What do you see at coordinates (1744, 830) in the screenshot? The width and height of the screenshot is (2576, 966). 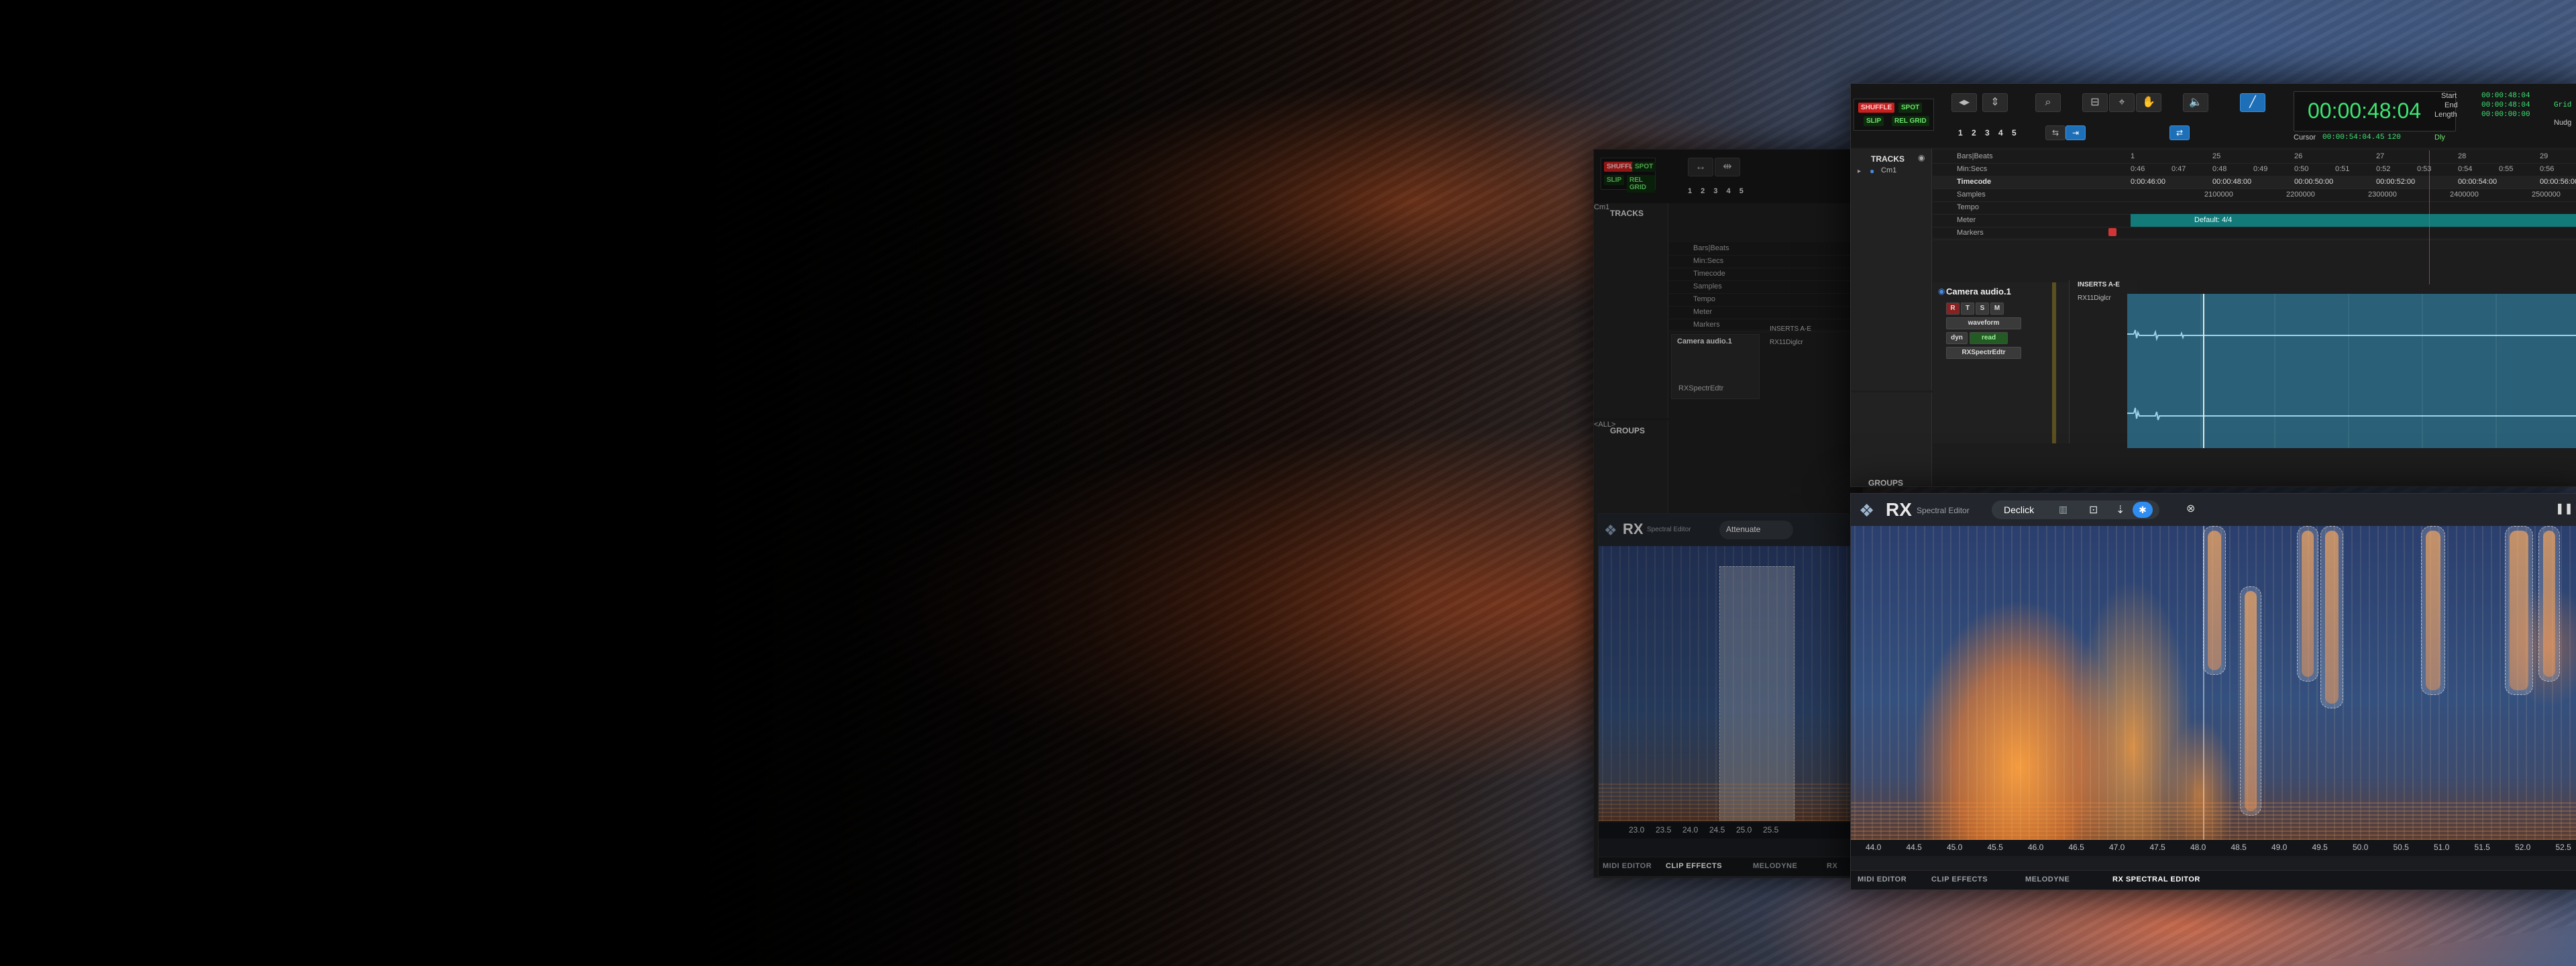 I see `time-axis-label: 25.0` at bounding box center [1744, 830].